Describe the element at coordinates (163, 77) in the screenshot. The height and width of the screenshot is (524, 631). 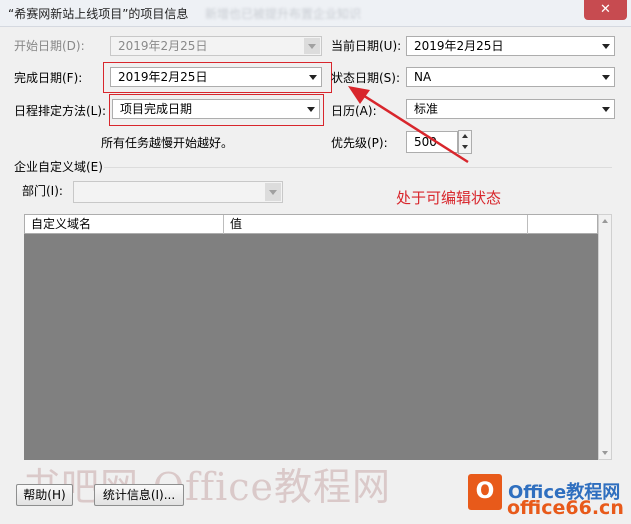
I see `finish-date-value: 2019年2月25日` at that location.